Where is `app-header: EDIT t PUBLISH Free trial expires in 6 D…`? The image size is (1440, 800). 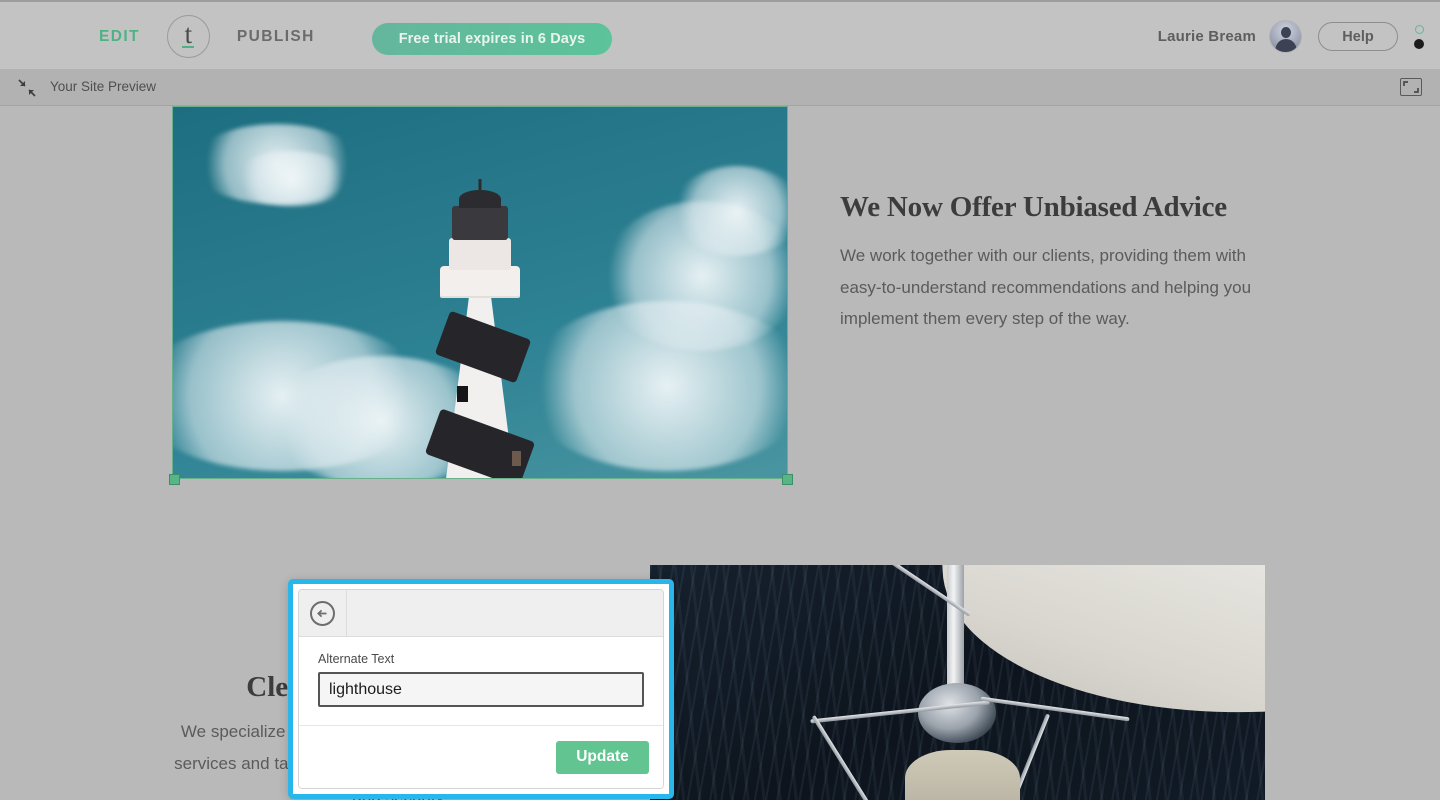 app-header: EDIT t PUBLISH Free trial expires in 6 D… is located at coordinates (720, 34).